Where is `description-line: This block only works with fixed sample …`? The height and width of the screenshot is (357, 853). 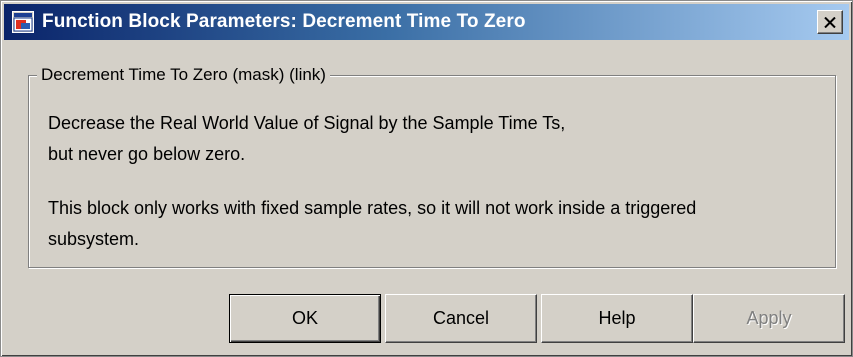
description-line: This block only works with fixed sample … is located at coordinates (372, 208).